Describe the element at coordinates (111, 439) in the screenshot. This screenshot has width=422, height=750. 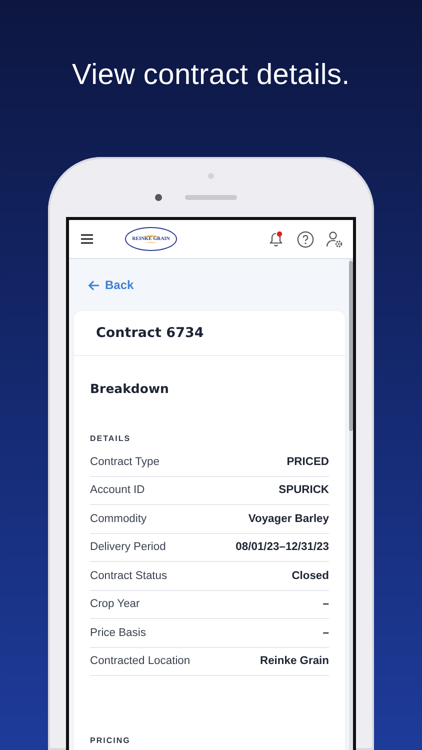
I see `group-heading: DETAILS` at that location.